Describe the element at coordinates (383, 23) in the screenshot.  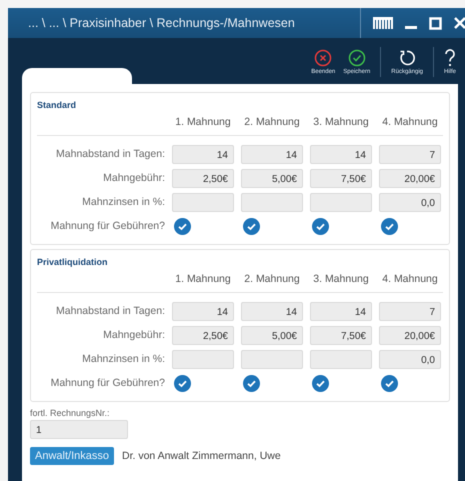
I see `grid-icon` at that location.